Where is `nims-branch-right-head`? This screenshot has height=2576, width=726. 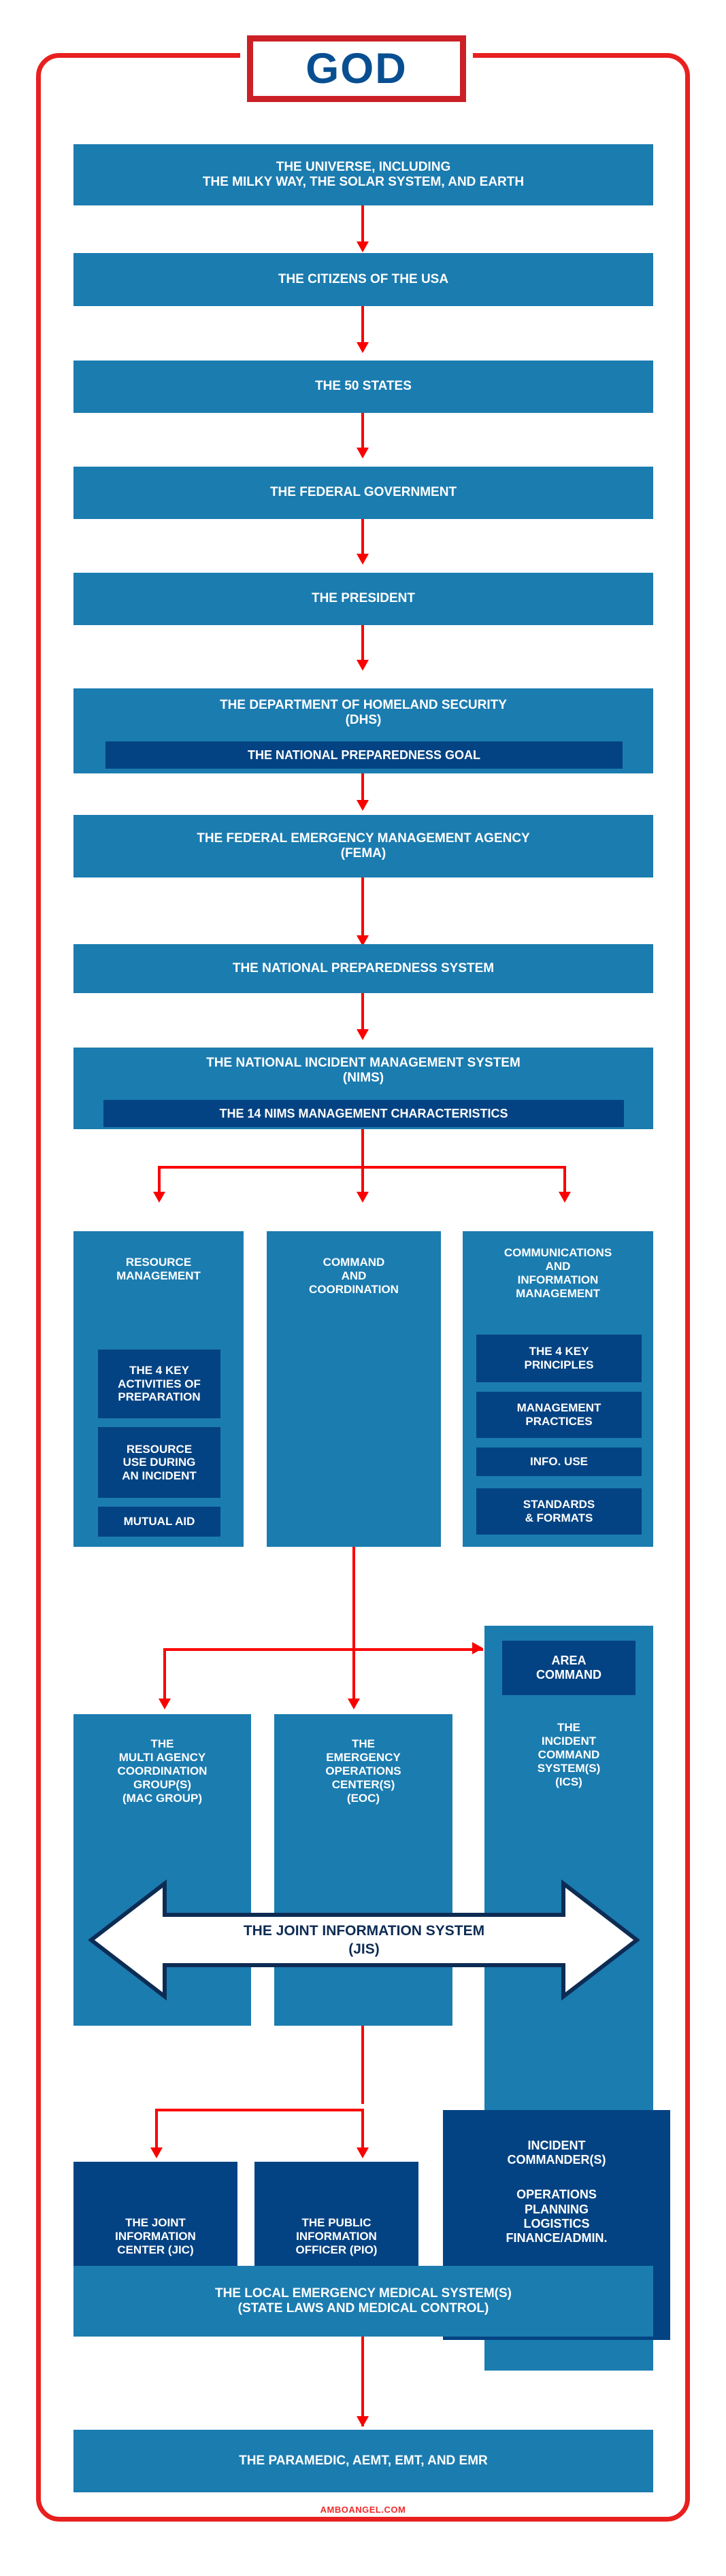 nims-branch-right-head is located at coordinates (565, 1197).